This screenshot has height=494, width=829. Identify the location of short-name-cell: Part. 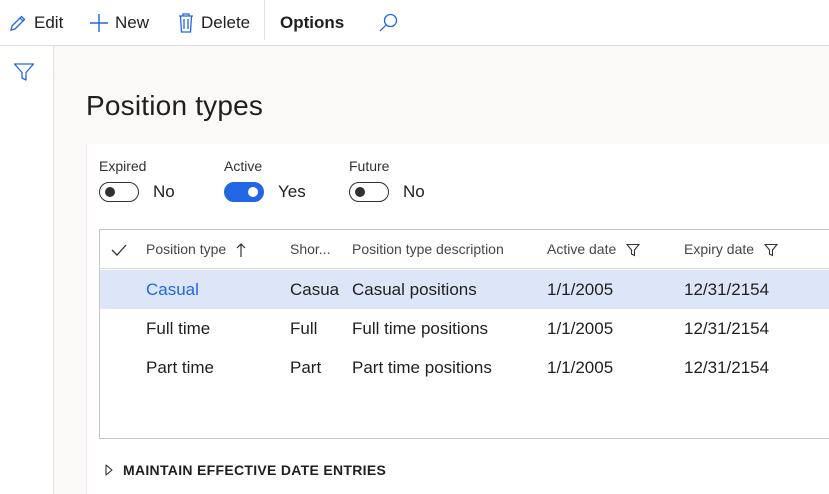
(306, 367).